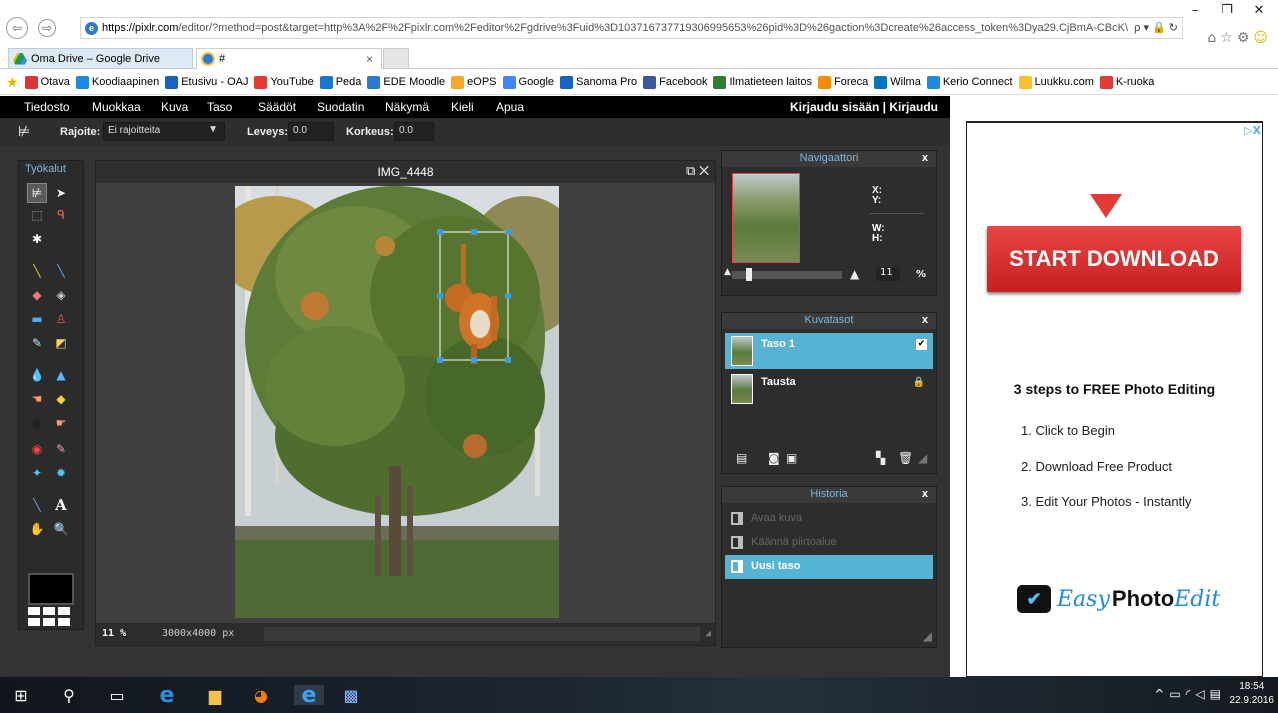 Image resolution: width=1278 pixels, height=713 pixels. Describe the element at coordinates (340, 82) in the screenshot. I see `favorite-peda: Peda` at that location.